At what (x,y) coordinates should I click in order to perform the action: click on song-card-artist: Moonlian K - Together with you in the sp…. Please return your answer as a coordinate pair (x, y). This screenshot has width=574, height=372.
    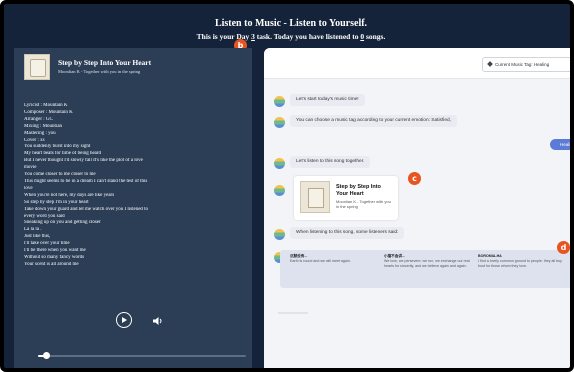
    Looking at the image, I should click on (363, 204).